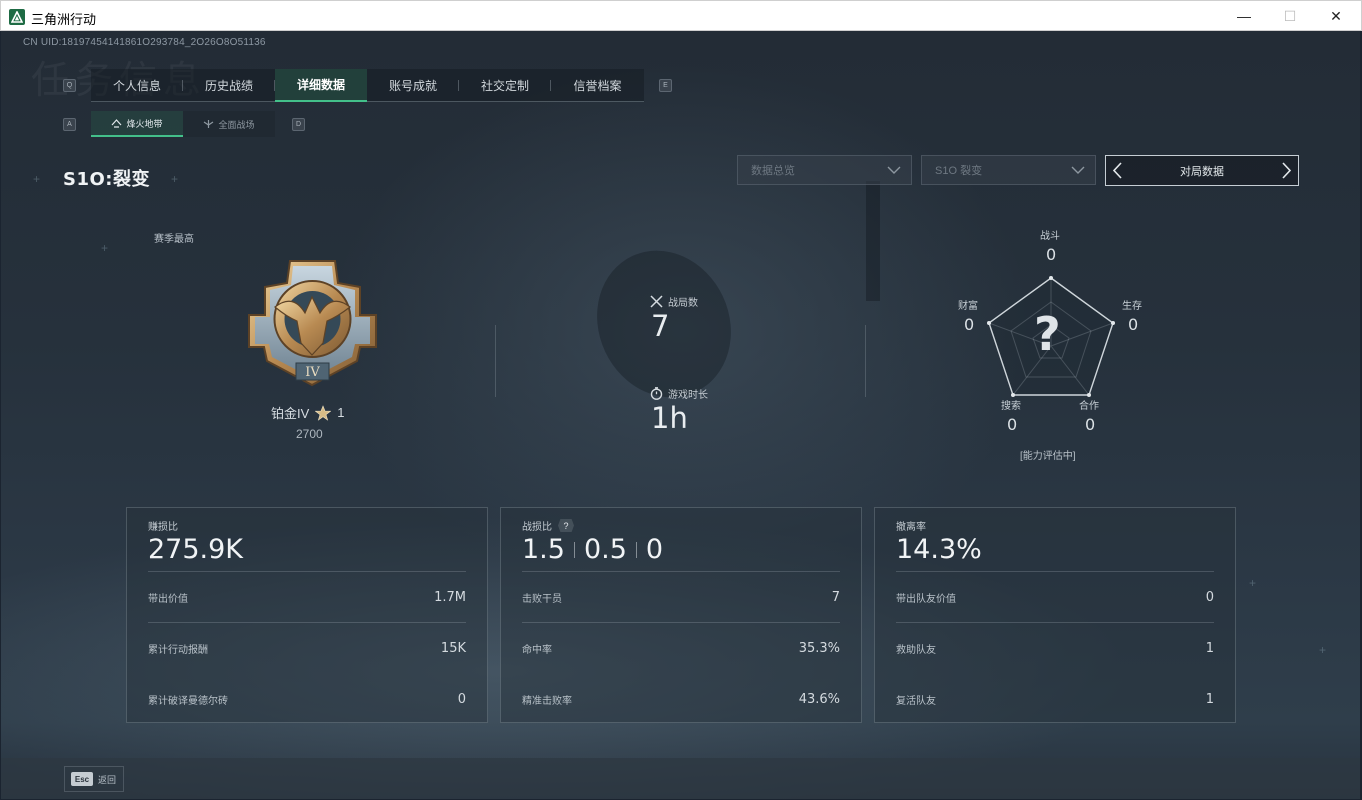 Image resolution: width=1362 pixels, height=800 pixels. Describe the element at coordinates (939, 549) in the screenshot. I see `extraction-rate-value: 14.3%` at that location.